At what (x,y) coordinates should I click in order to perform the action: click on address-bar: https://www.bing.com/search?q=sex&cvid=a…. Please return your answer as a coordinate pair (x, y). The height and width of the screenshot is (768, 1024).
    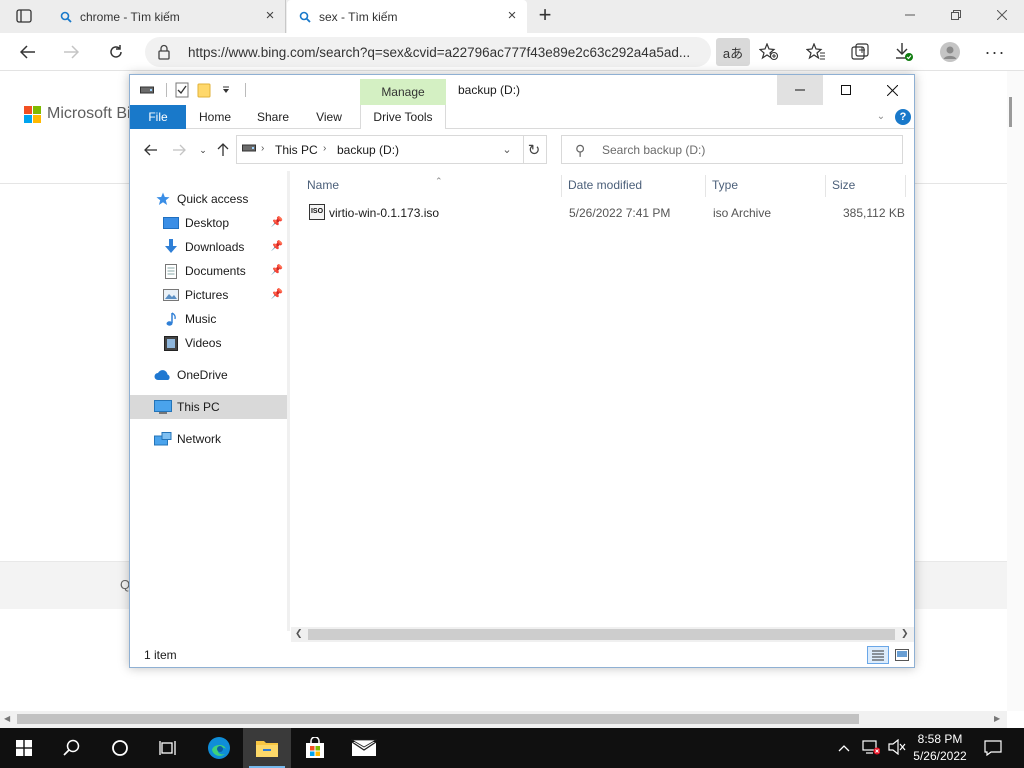
    Looking at the image, I should click on (428, 52).